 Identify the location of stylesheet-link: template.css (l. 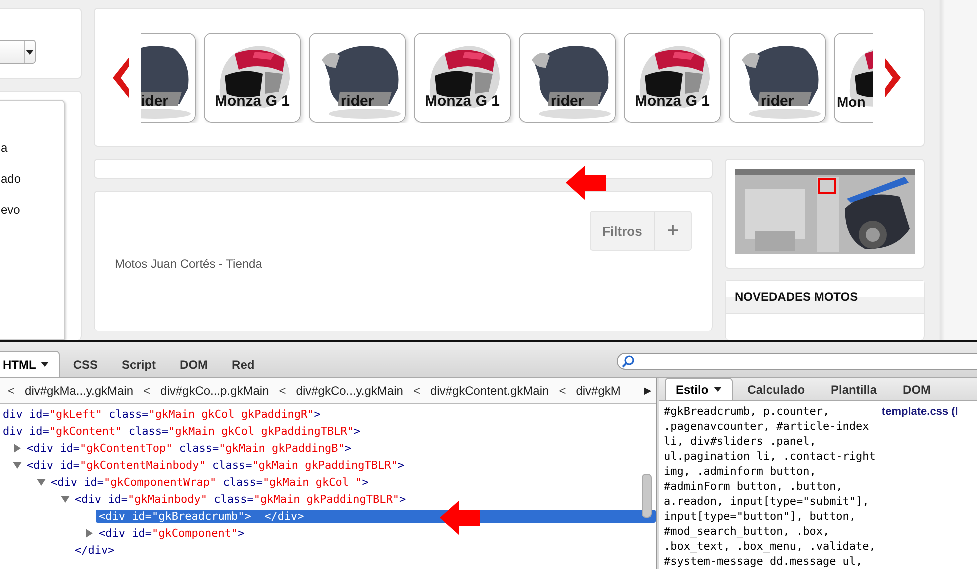
(920, 487).